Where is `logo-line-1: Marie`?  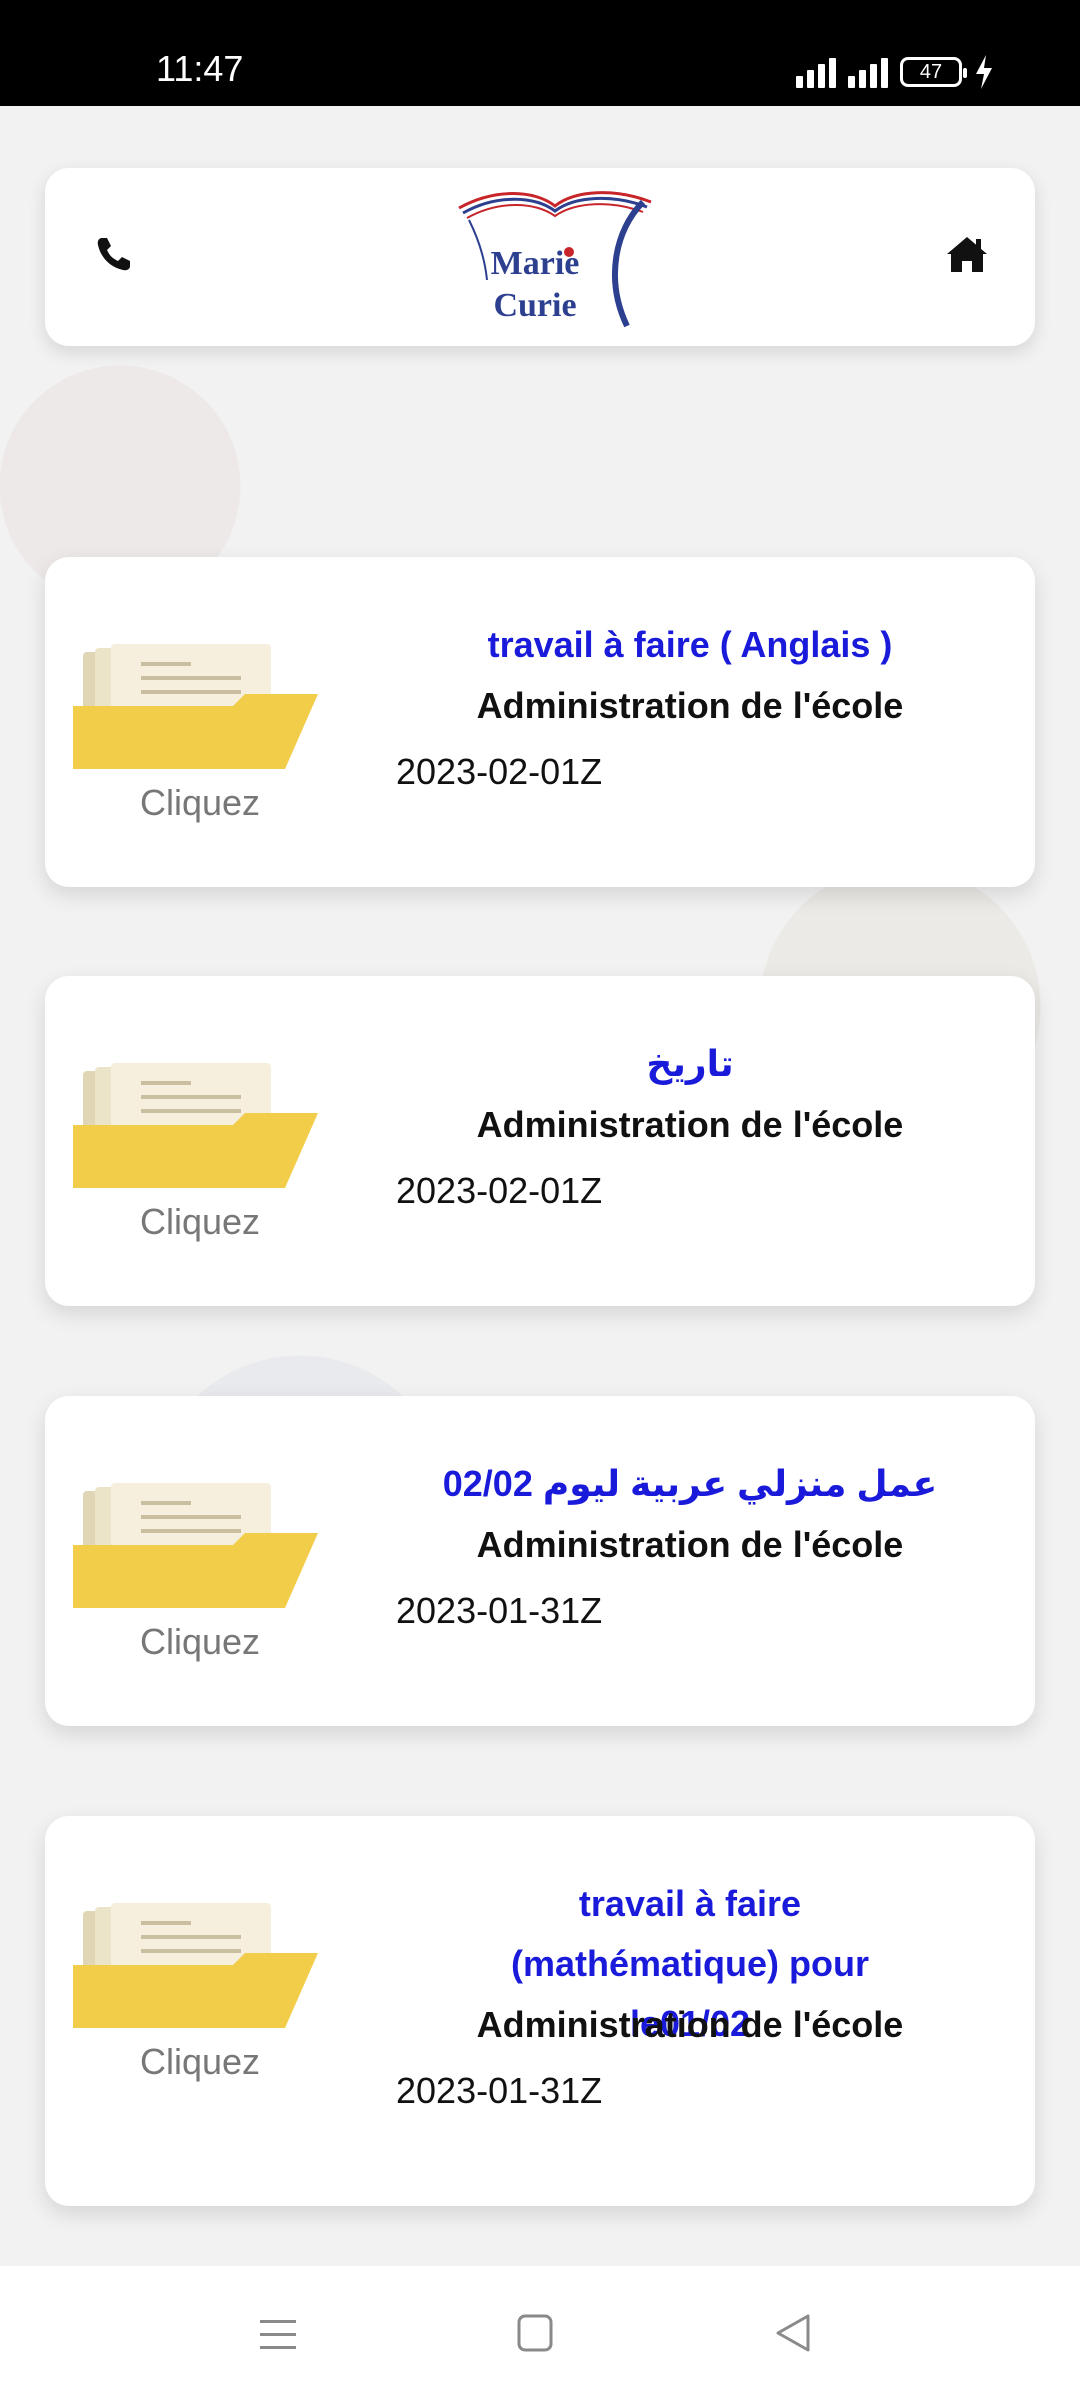
logo-line-1: Marie is located at coordinates (535, 263).